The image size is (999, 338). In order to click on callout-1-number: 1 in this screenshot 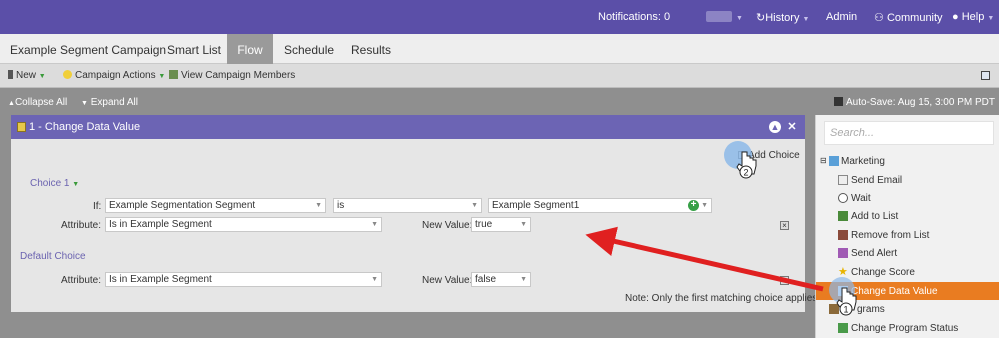, I will do `click(845, 310)`.